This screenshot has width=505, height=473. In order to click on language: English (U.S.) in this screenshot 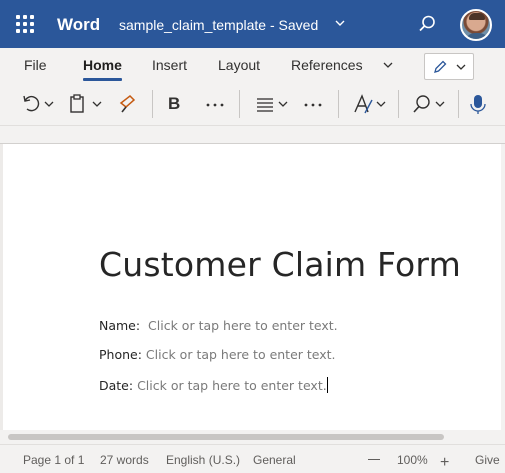, I will do `click(203, 460)`.